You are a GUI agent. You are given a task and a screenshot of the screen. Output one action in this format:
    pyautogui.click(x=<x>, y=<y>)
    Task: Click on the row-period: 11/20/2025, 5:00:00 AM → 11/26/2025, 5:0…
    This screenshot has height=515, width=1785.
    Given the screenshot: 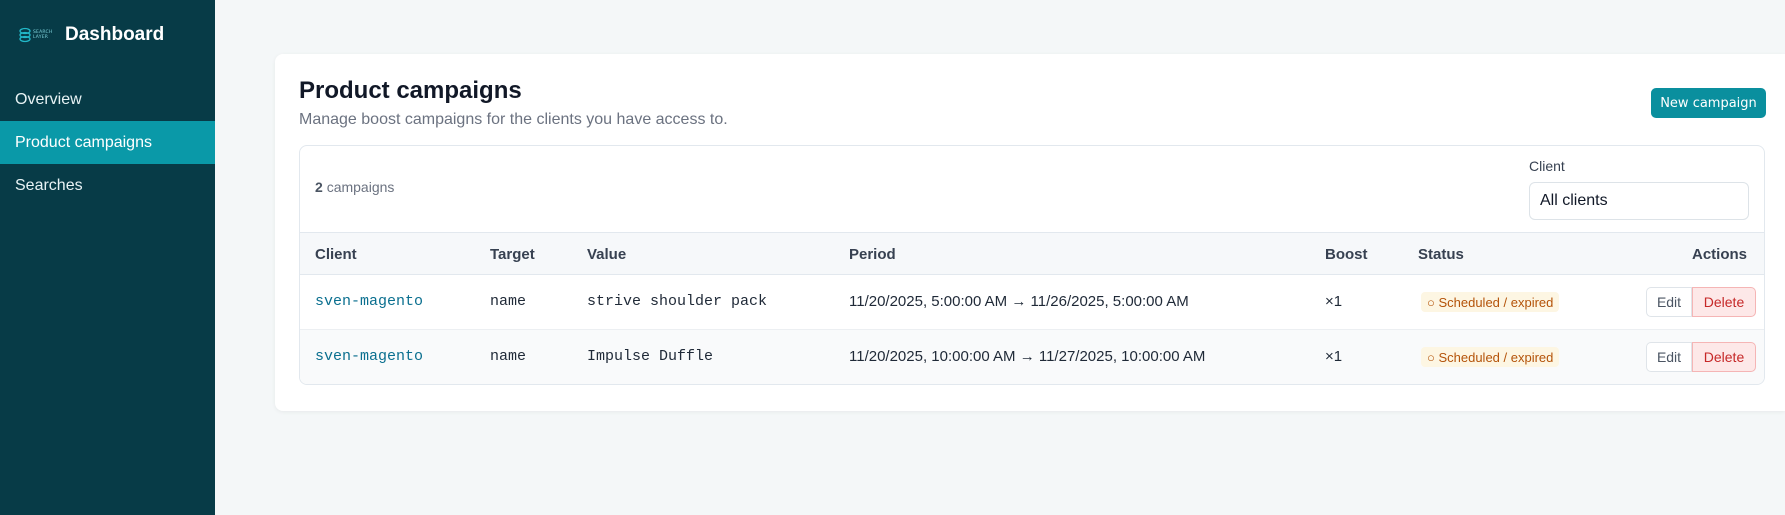 What is the action you would take?
    pyautogui.click(x=1019, y=301)
    